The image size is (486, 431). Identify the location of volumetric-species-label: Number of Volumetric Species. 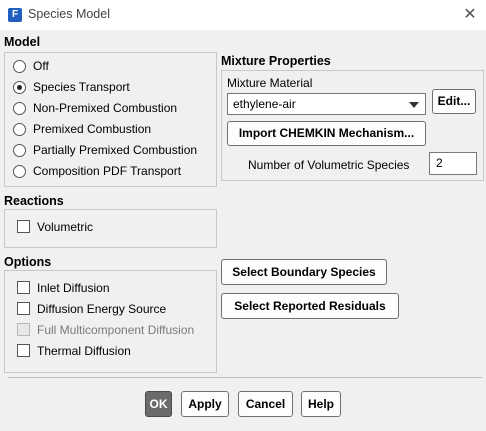
(329, 165).